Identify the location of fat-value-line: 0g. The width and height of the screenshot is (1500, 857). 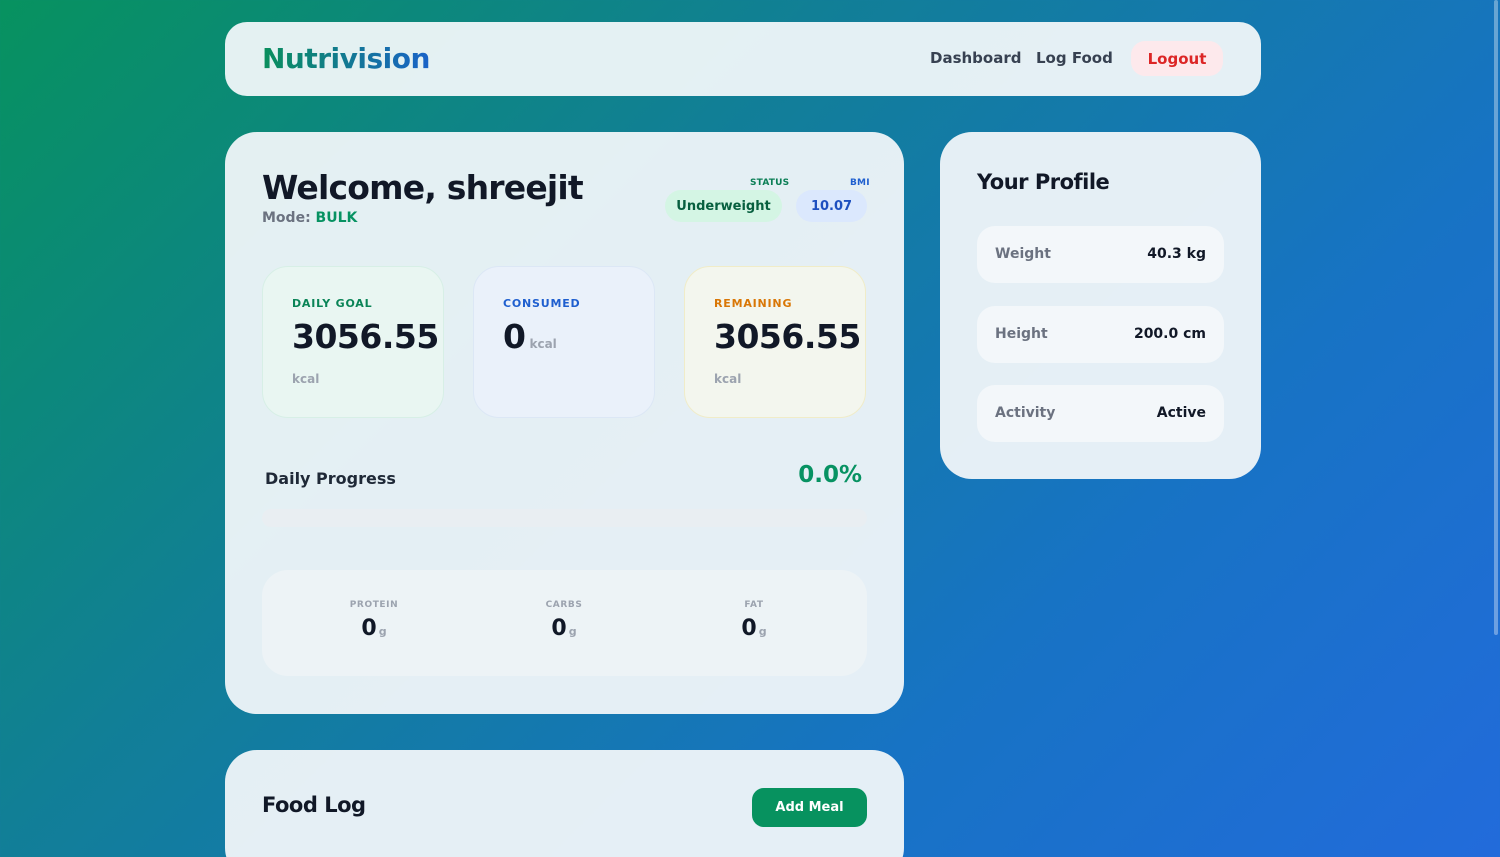
(754, 628).